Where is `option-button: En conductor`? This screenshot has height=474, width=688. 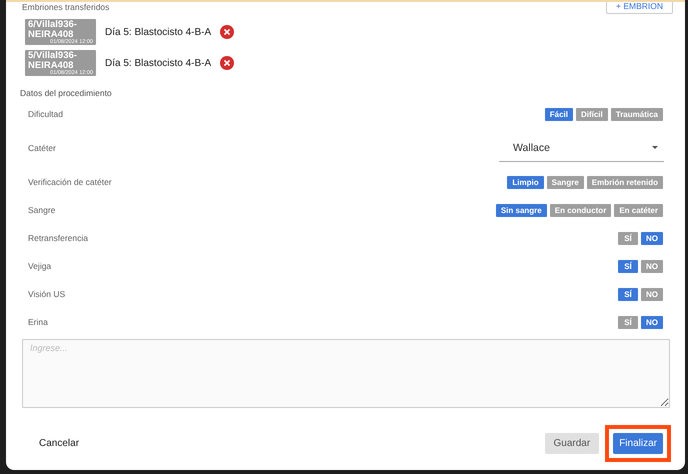
option-button: En conductor is located at coordinates (581, 210).